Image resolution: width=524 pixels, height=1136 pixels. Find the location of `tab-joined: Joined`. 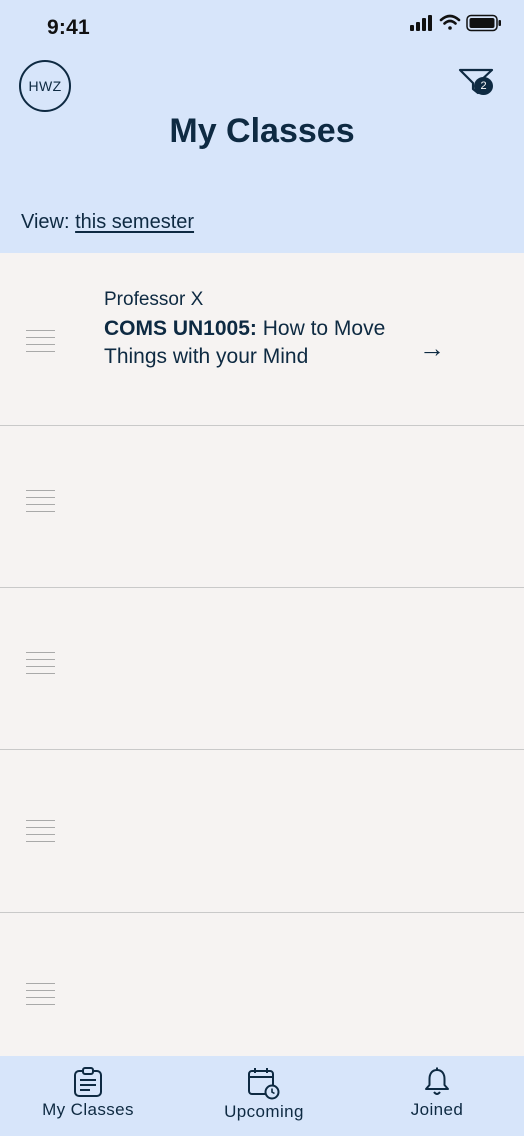

tab-joined: Joined is located at coordinates (437, 1096).